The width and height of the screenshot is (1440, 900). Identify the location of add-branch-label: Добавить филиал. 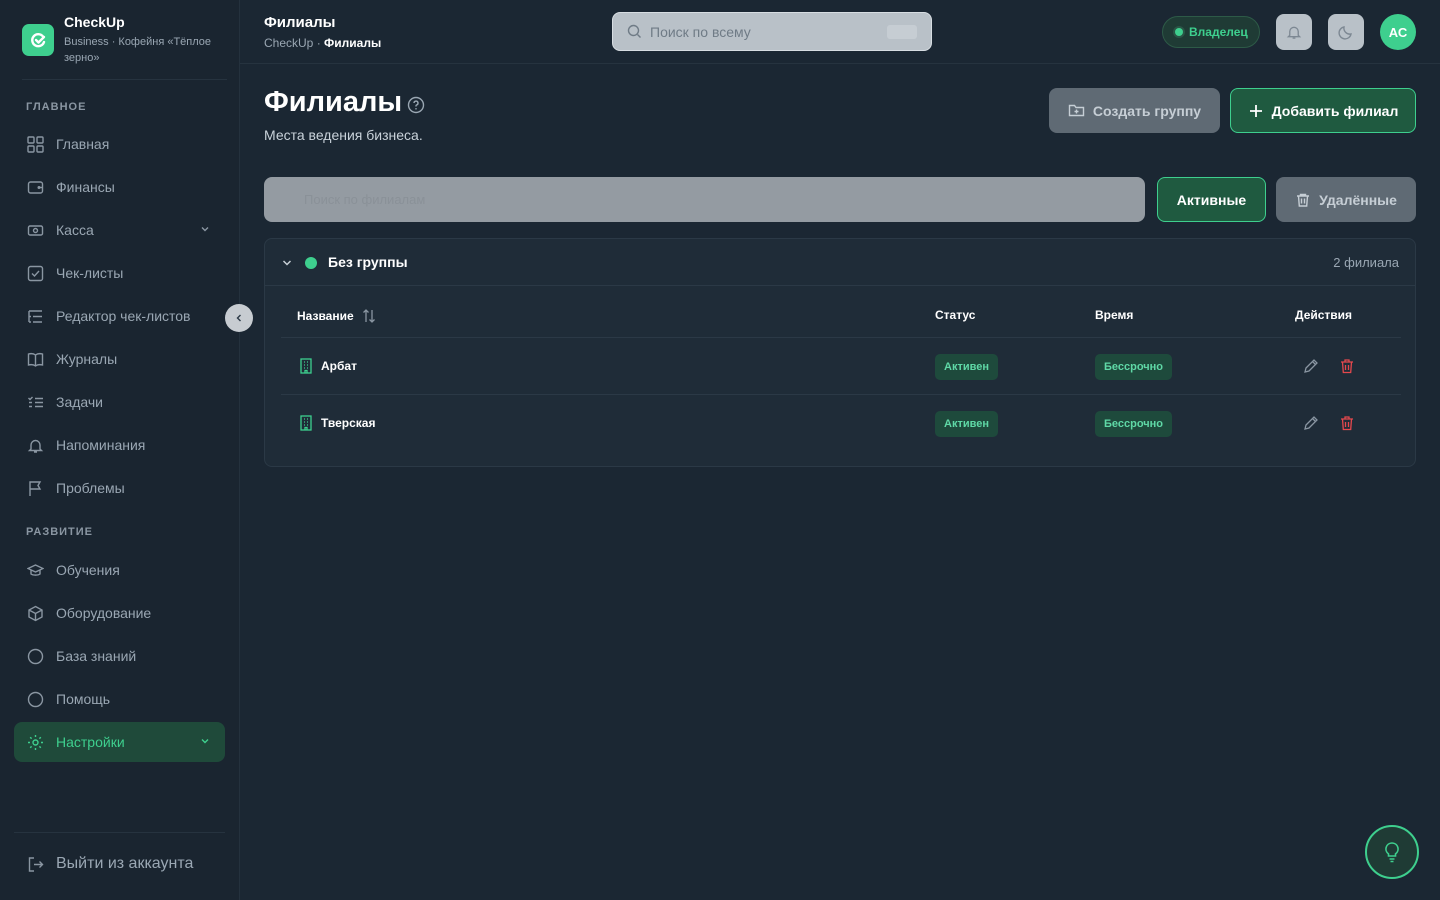
(1335, 110).